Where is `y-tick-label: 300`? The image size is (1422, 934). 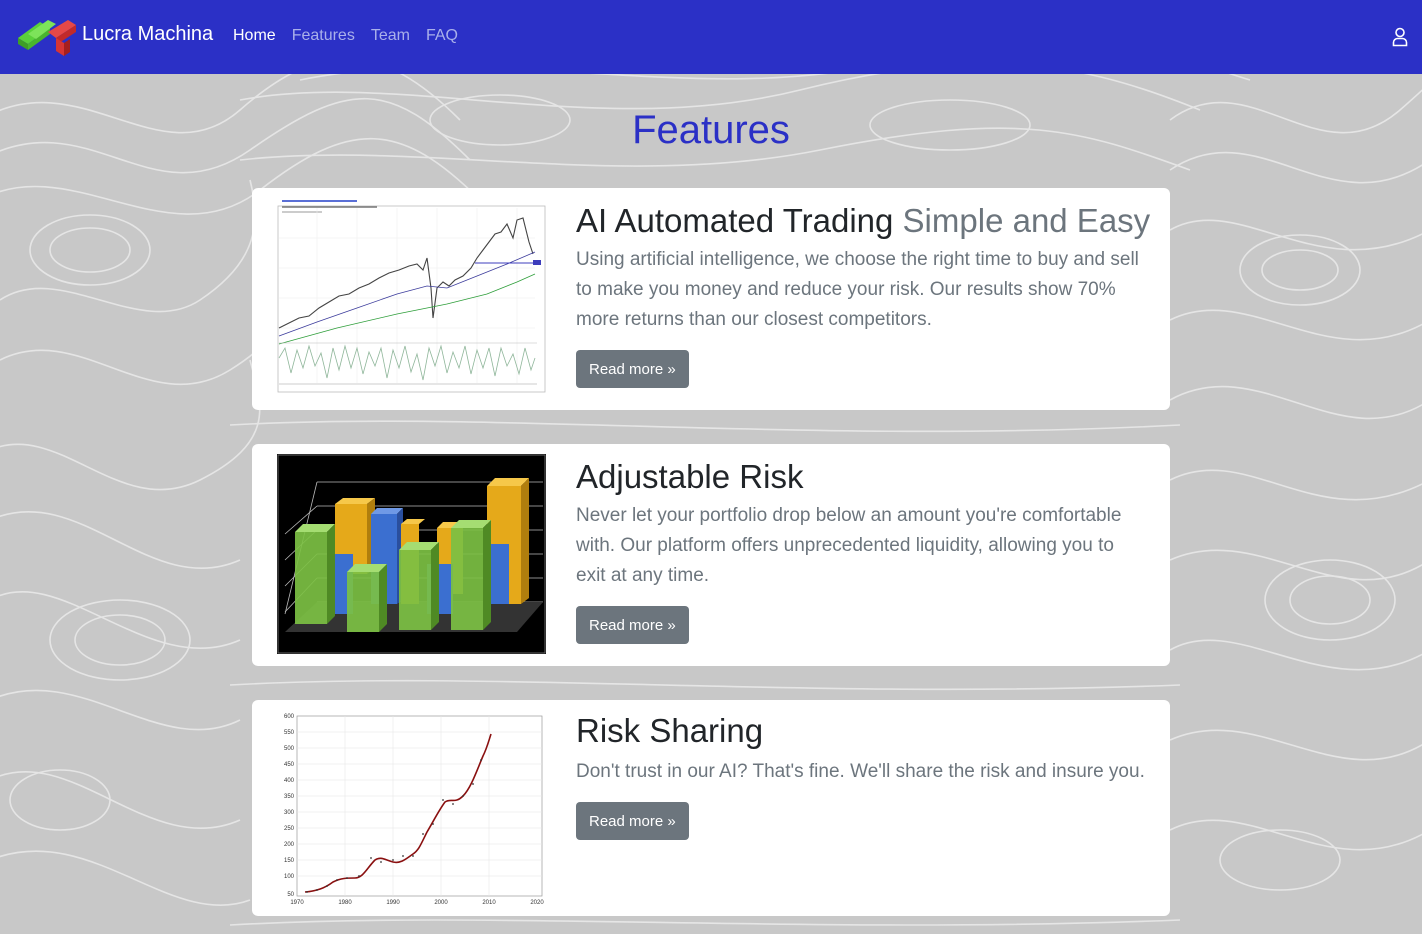
y-tick-label: 300 is located at coordinates (289, 813).